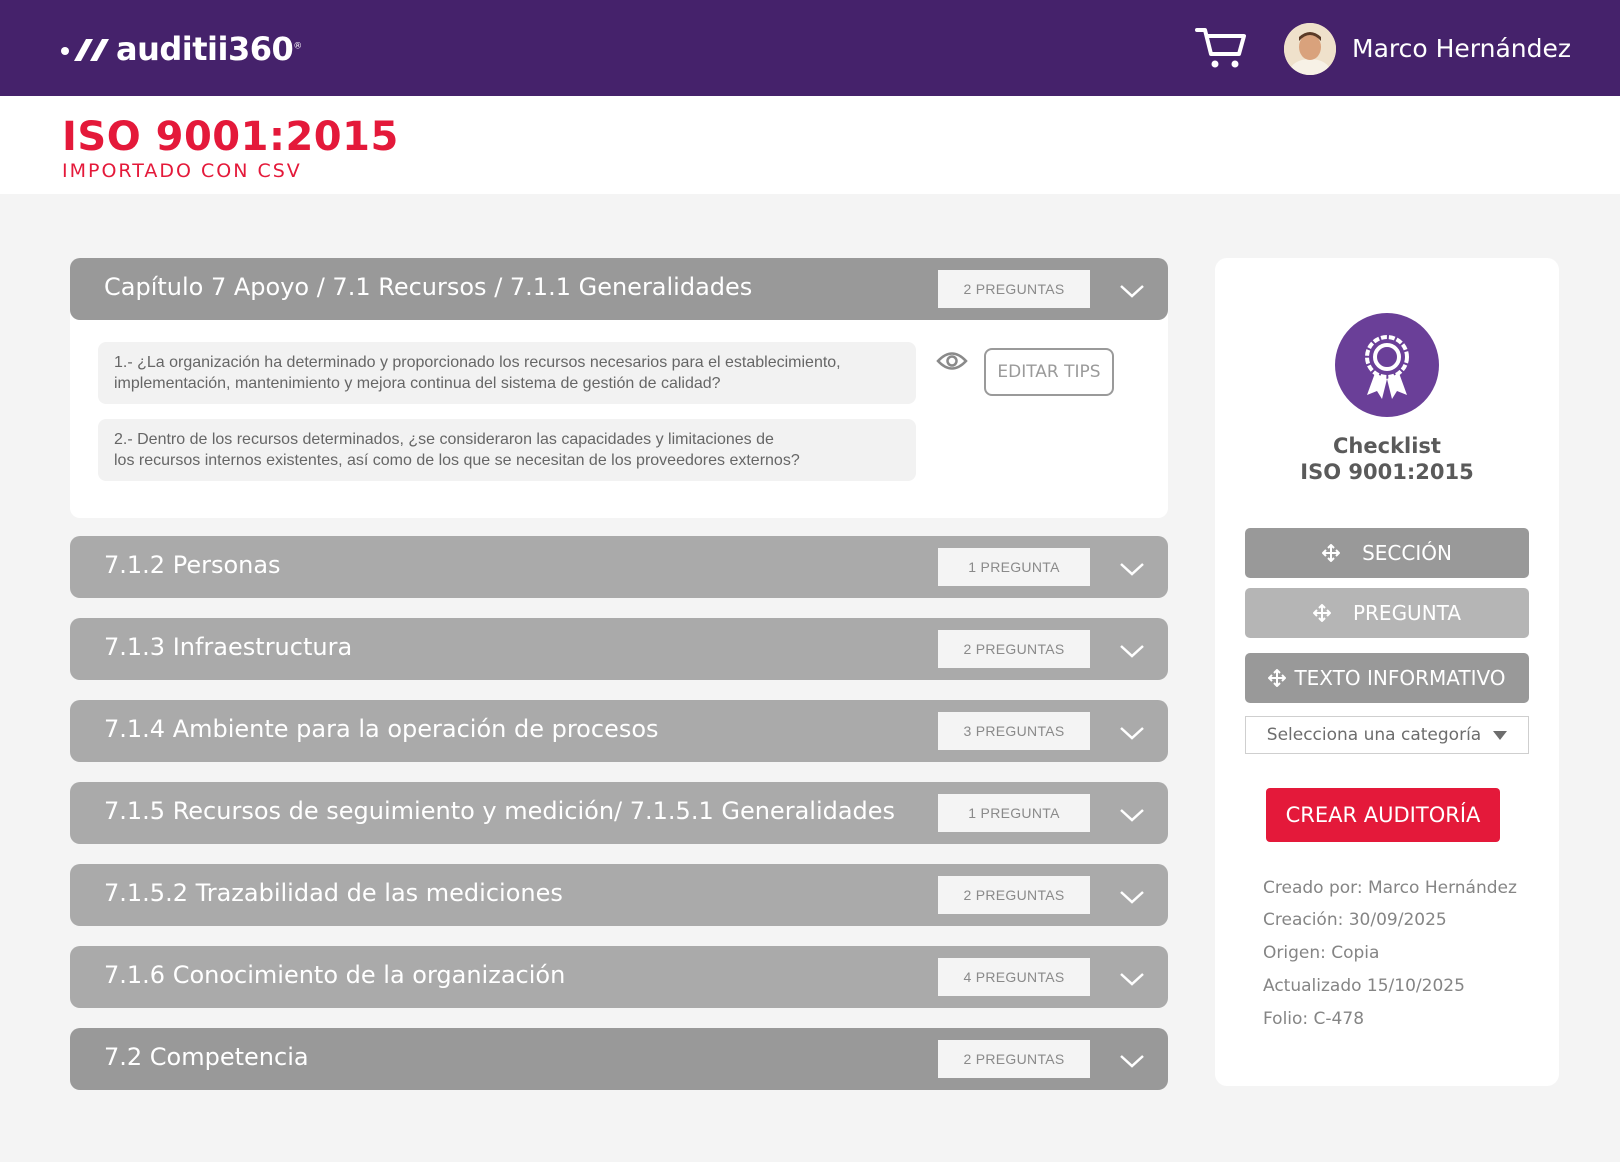 Image resolution: width=1620 pixels, height=1162 pixels. Describe the element at coordinates (952, 361) in the screenshot. I see `eye-icon` at that location.